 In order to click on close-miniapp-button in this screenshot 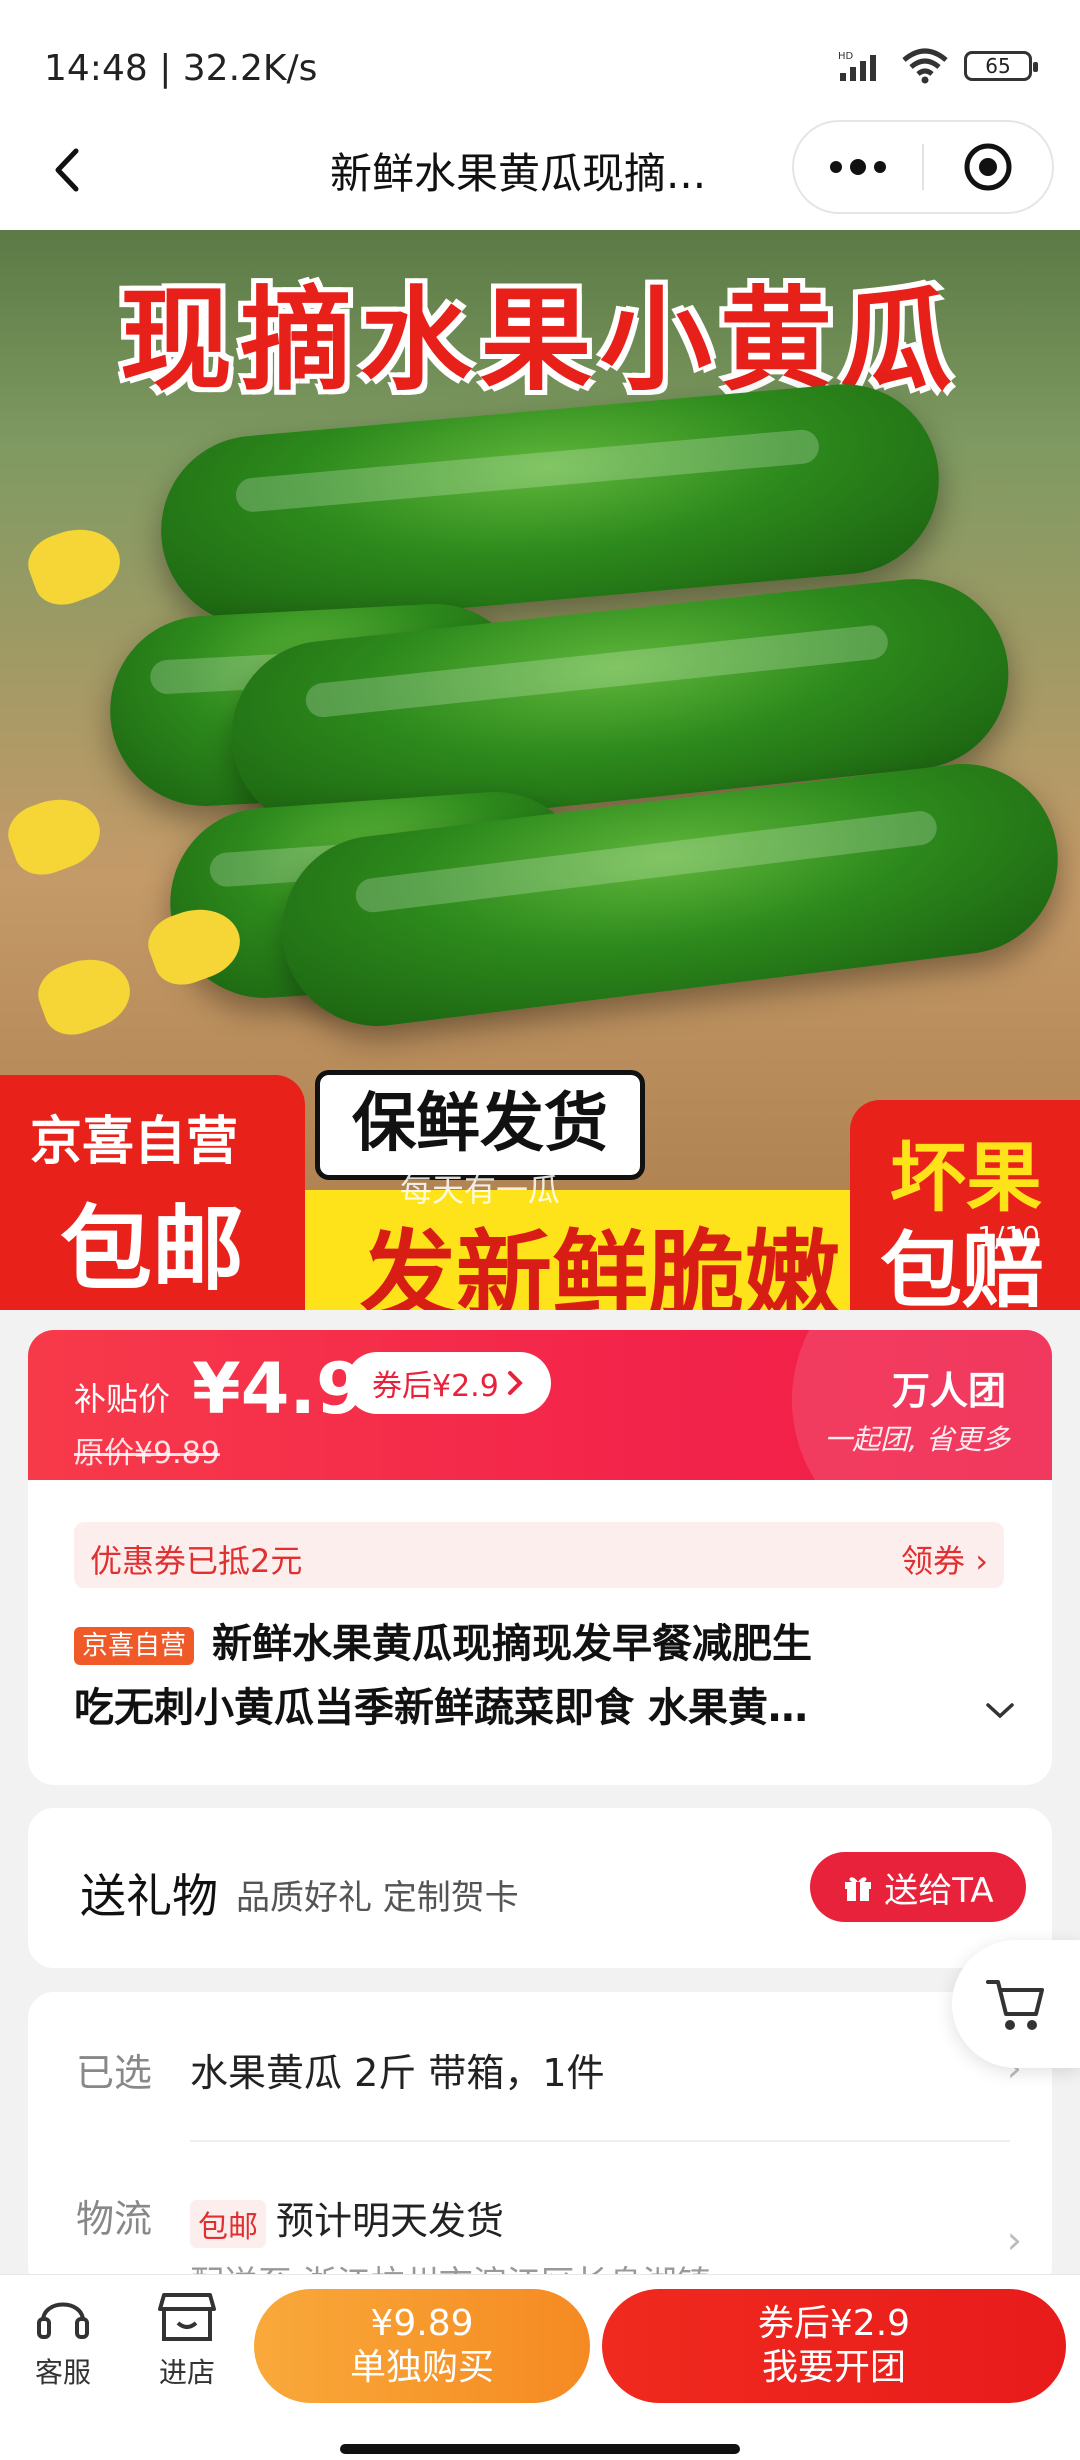, I will do `click(988, 167)`.